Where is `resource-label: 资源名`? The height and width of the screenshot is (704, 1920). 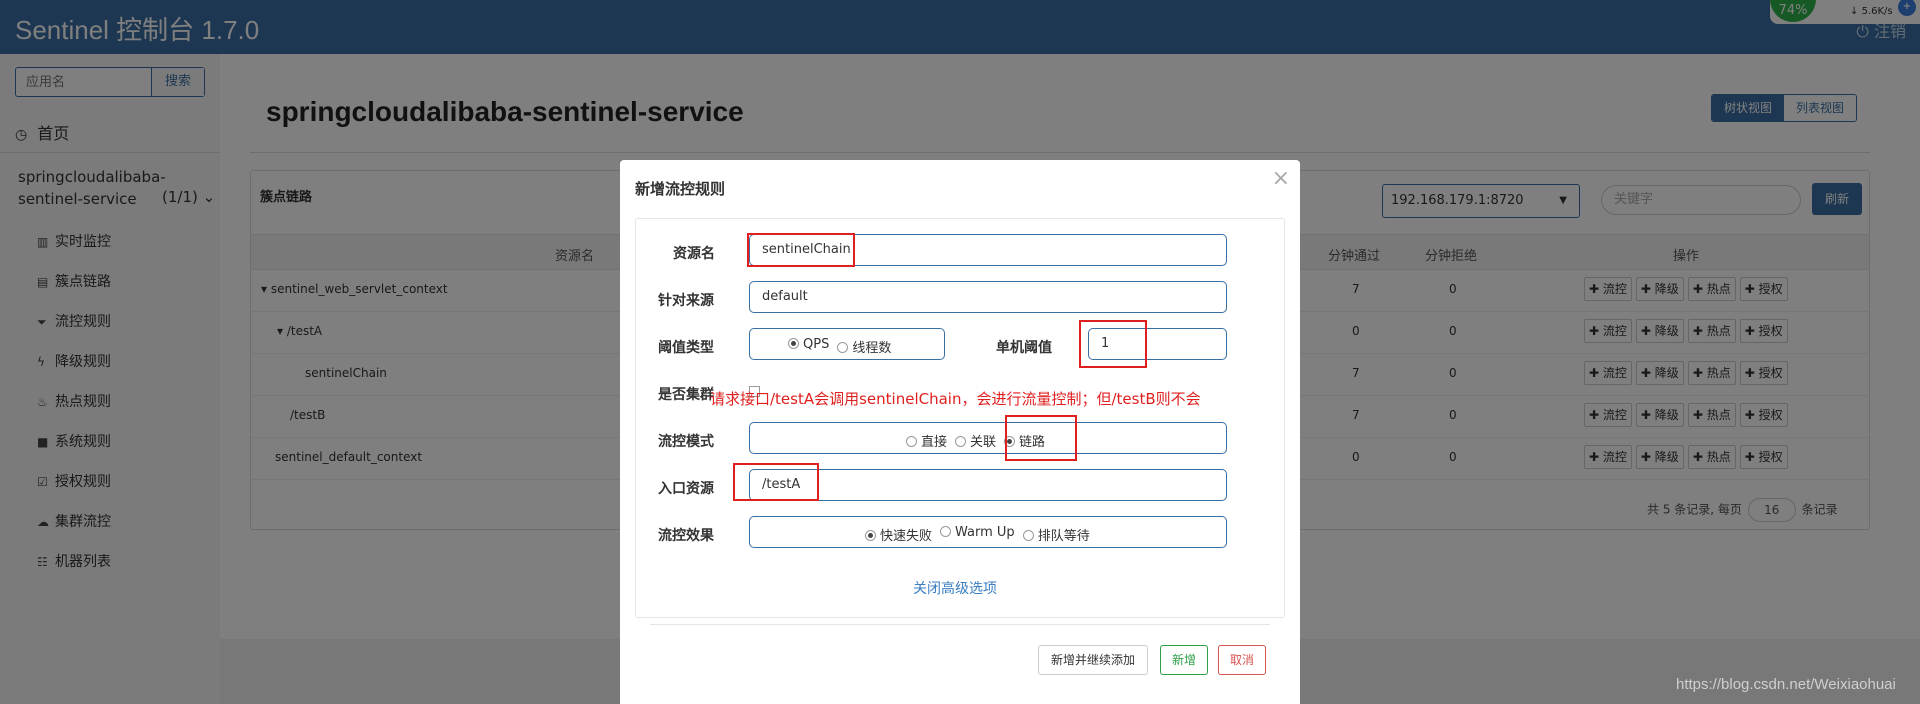
resource-label: 资源名 is located at coordinates (694, 254).